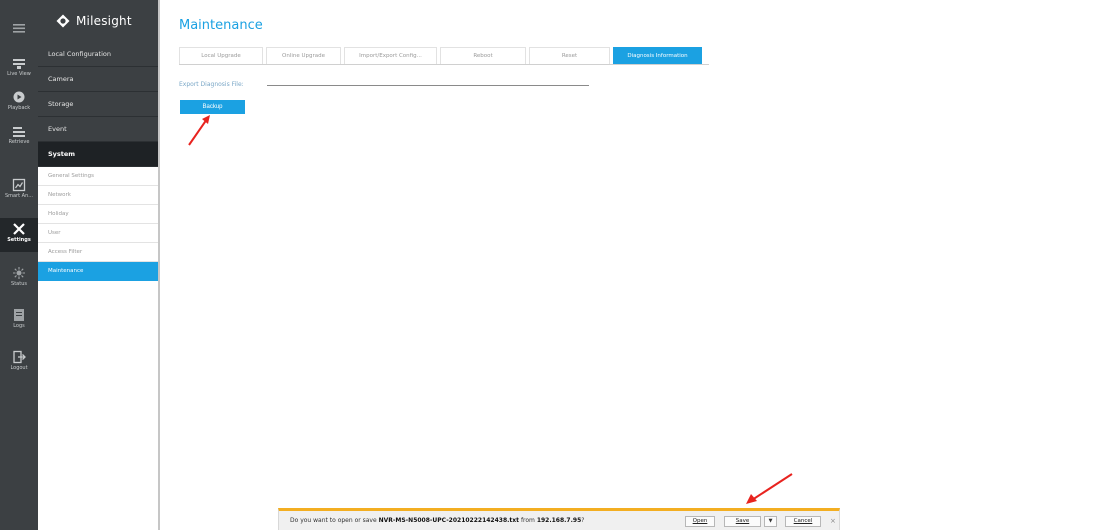 The image size is (1105, 530). Describe the element at coordinates (199, 130) in the screenshot. I see `annotation-arrow-backup` at that location.